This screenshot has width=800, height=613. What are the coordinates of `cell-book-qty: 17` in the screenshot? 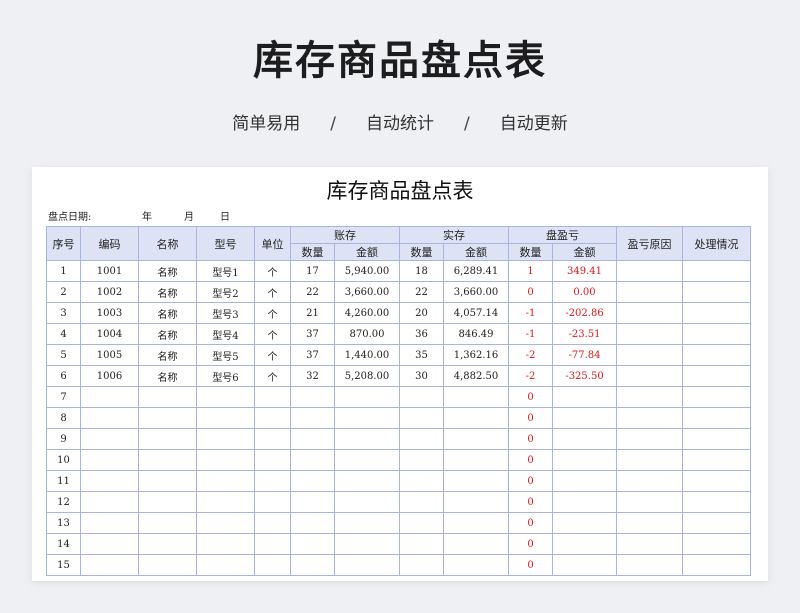 It's located at (312, 271).